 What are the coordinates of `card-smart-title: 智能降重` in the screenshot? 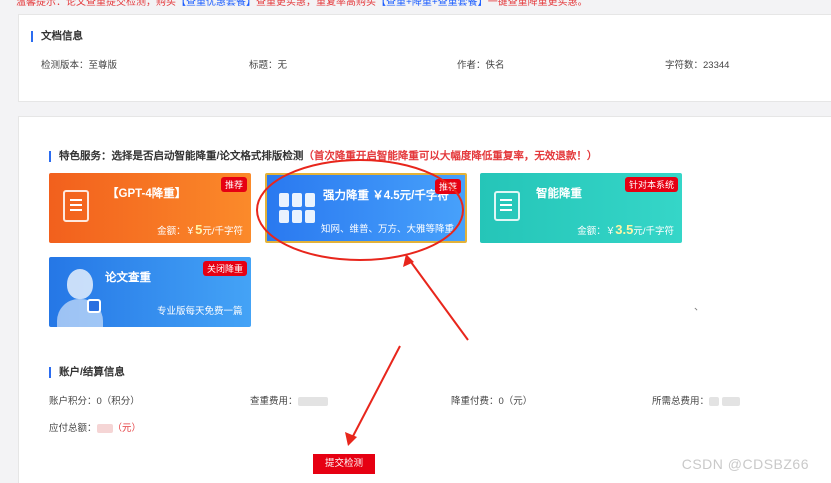 It's located at (559, 194).